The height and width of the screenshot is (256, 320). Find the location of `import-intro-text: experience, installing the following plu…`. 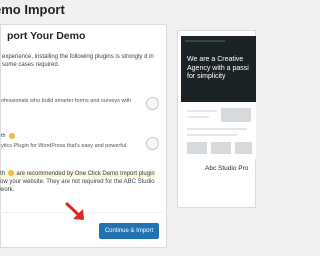

import-intro-text: experience, installing the following plu… is located at coordinates (78, 61).